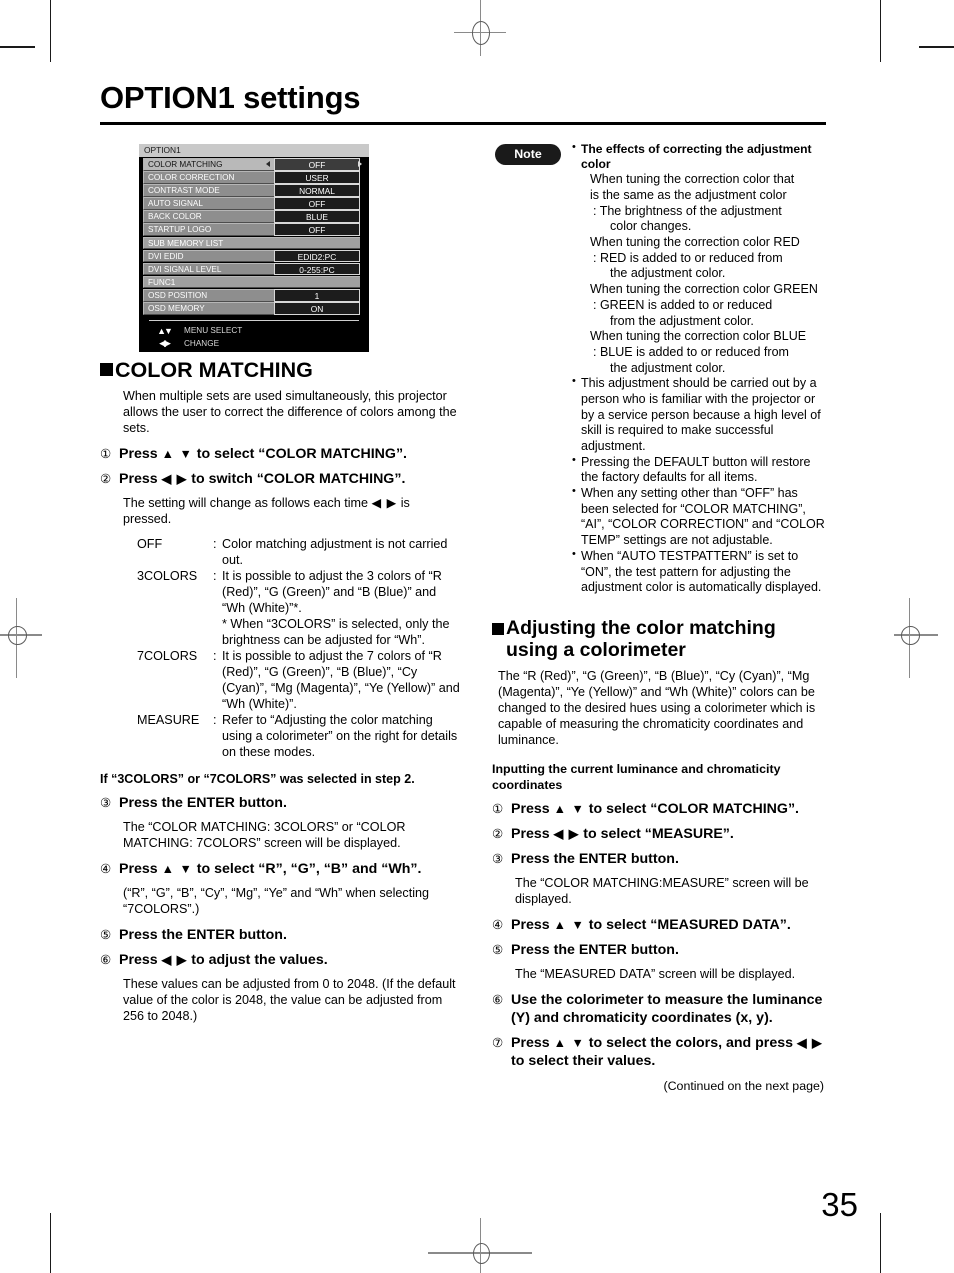 This screenshot has height=1273, width=954. What do you see at coordinates (106, 454) in the screenshot?
I see `step-1-number: ①` at bounding box center [106, 454].